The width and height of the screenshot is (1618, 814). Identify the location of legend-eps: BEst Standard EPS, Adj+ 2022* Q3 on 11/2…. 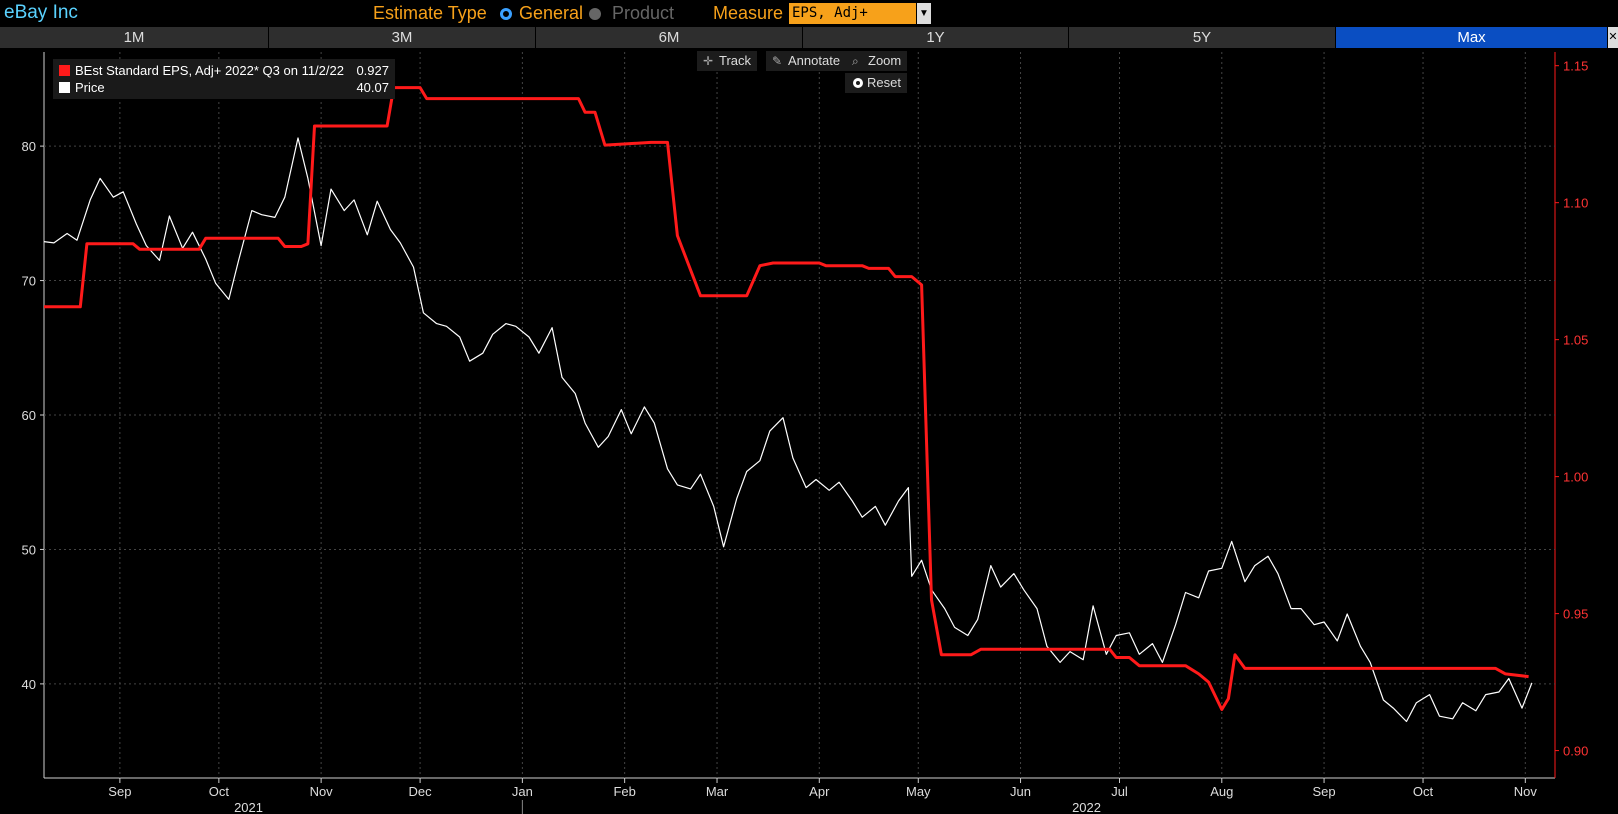
(224, 71).